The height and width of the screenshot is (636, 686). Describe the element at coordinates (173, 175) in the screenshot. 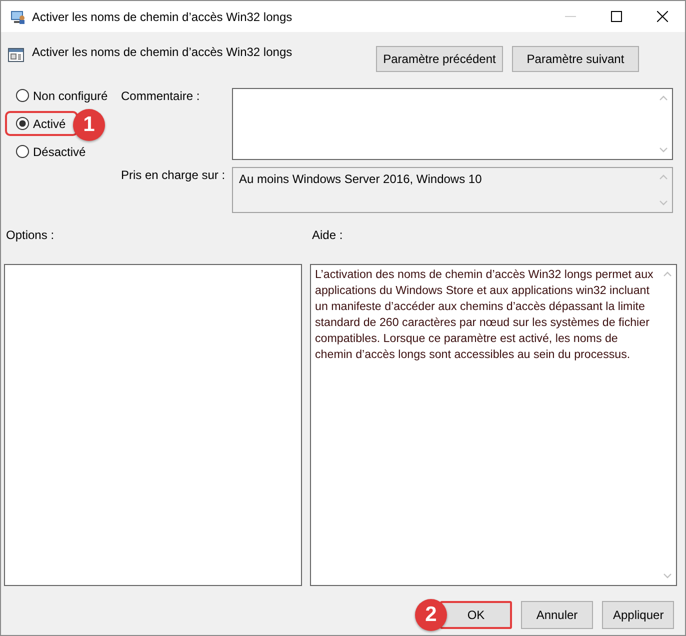

I see `field-label: Pris en charge sur :` at that location.